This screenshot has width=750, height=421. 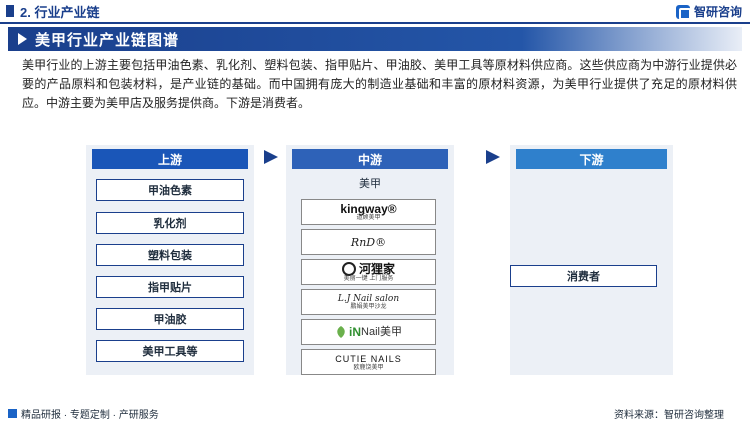 What do you see at coordinates (375, 412) in the screenshot?
I see `footer: 精品研报 · 专题定制 · 产研服务 资料来源：智研咨询整理` at bounding box center [375, 412].